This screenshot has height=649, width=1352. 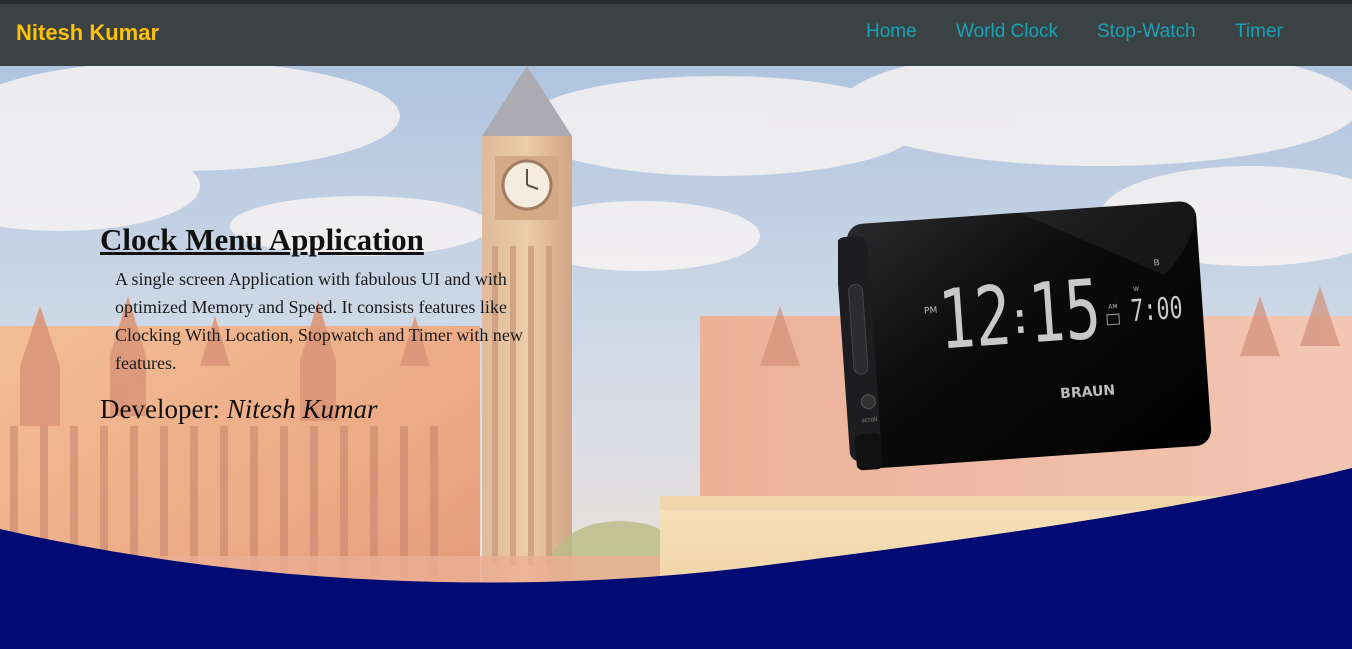 What do you see at coordinates (1156, 310) in the screenshot?
I see `alarm-time: 7:00` at bounding box center [1156, 310].